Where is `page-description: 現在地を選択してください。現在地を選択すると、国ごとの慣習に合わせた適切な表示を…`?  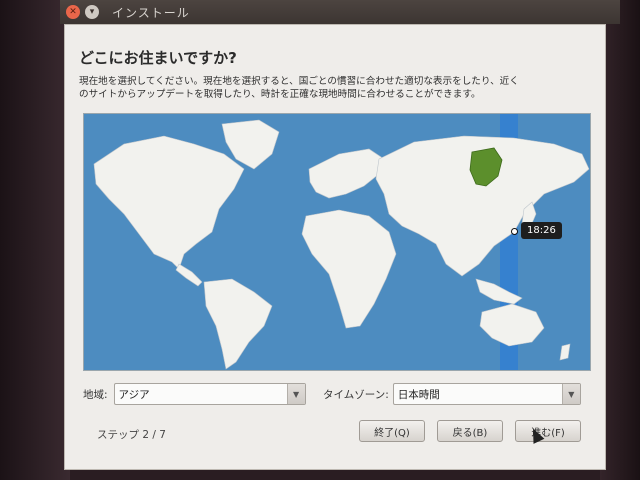 page-description: 現在地を選択してください。現在地を選択すると、国ごとの慣習に合わせた適切な表示を… is located at coordinates (335, 88).